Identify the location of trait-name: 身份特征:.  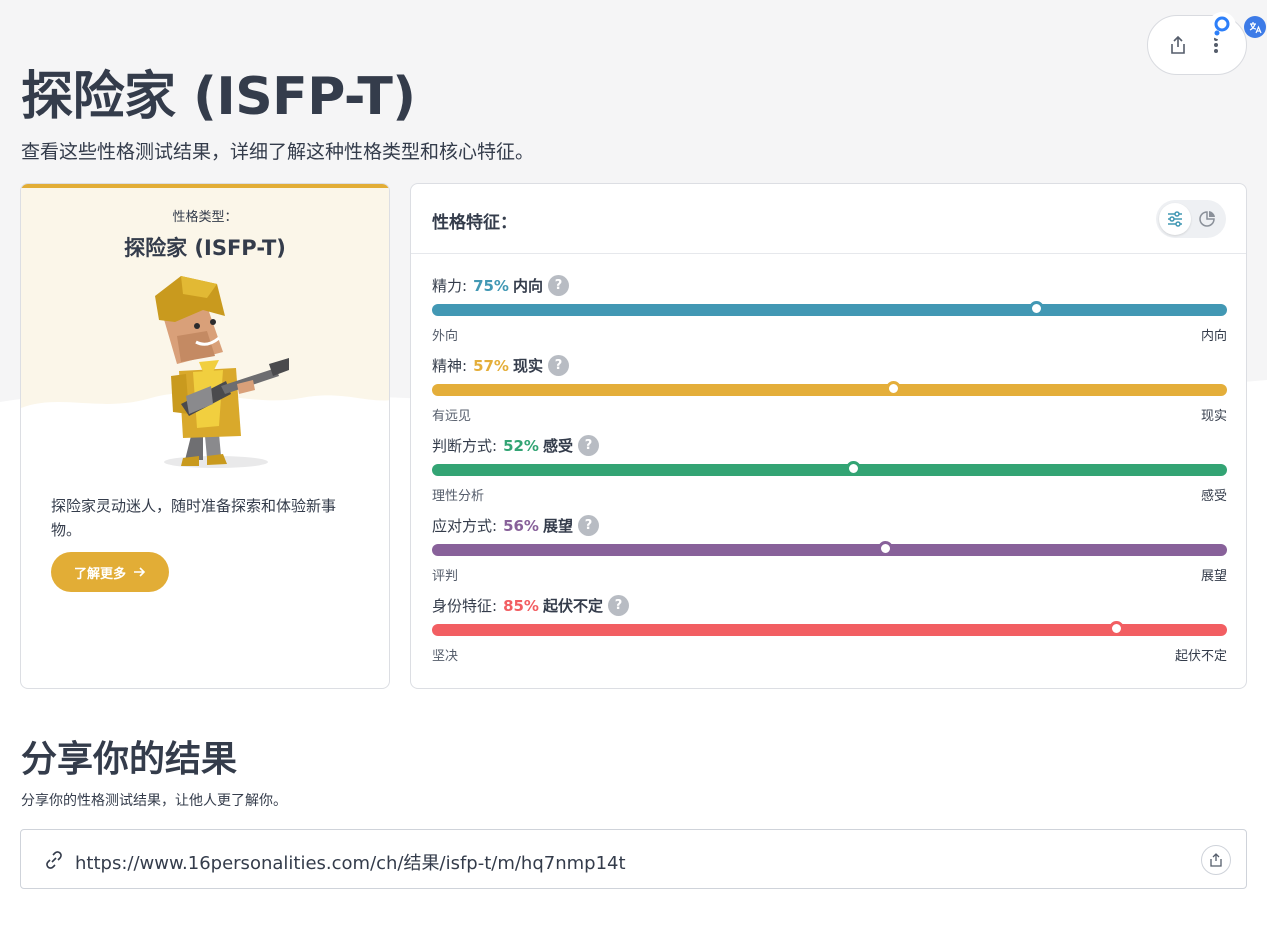
(465, 606).